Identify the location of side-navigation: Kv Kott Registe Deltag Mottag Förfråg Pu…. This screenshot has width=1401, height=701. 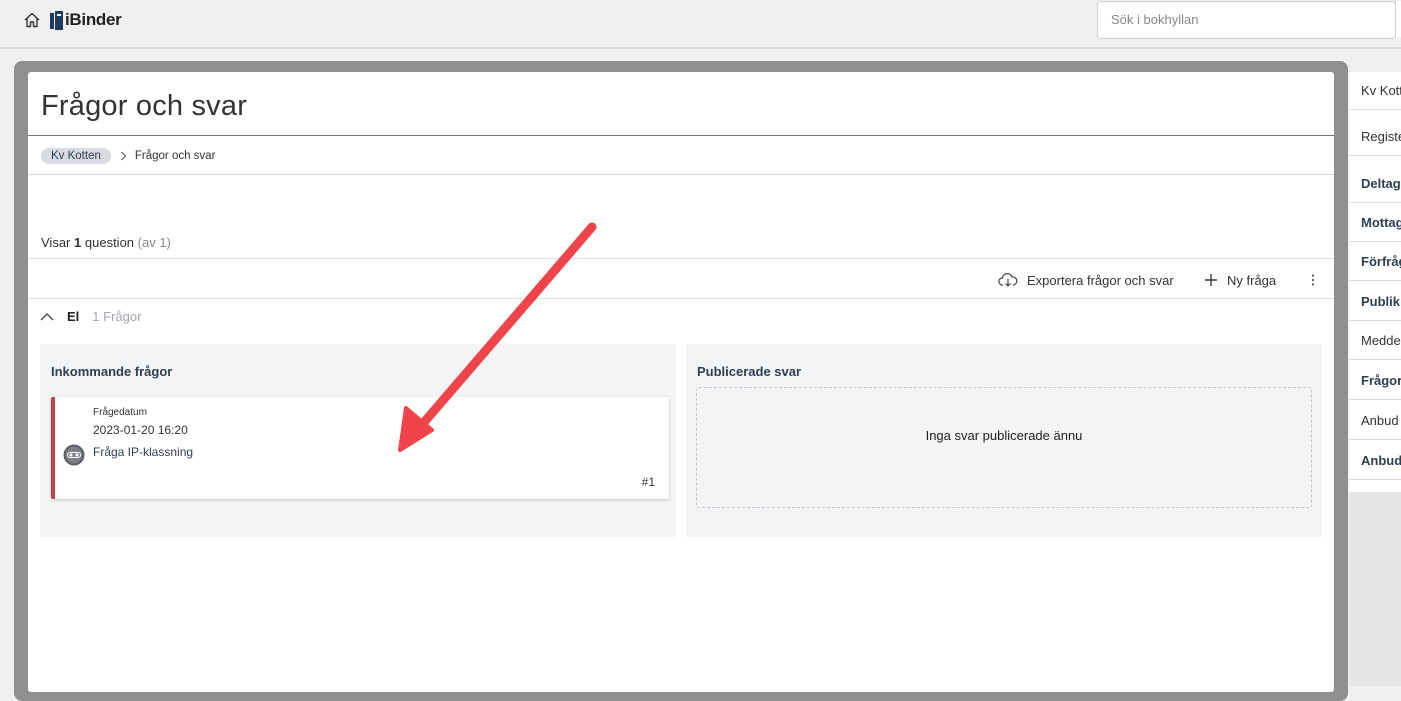
(1375, 282).